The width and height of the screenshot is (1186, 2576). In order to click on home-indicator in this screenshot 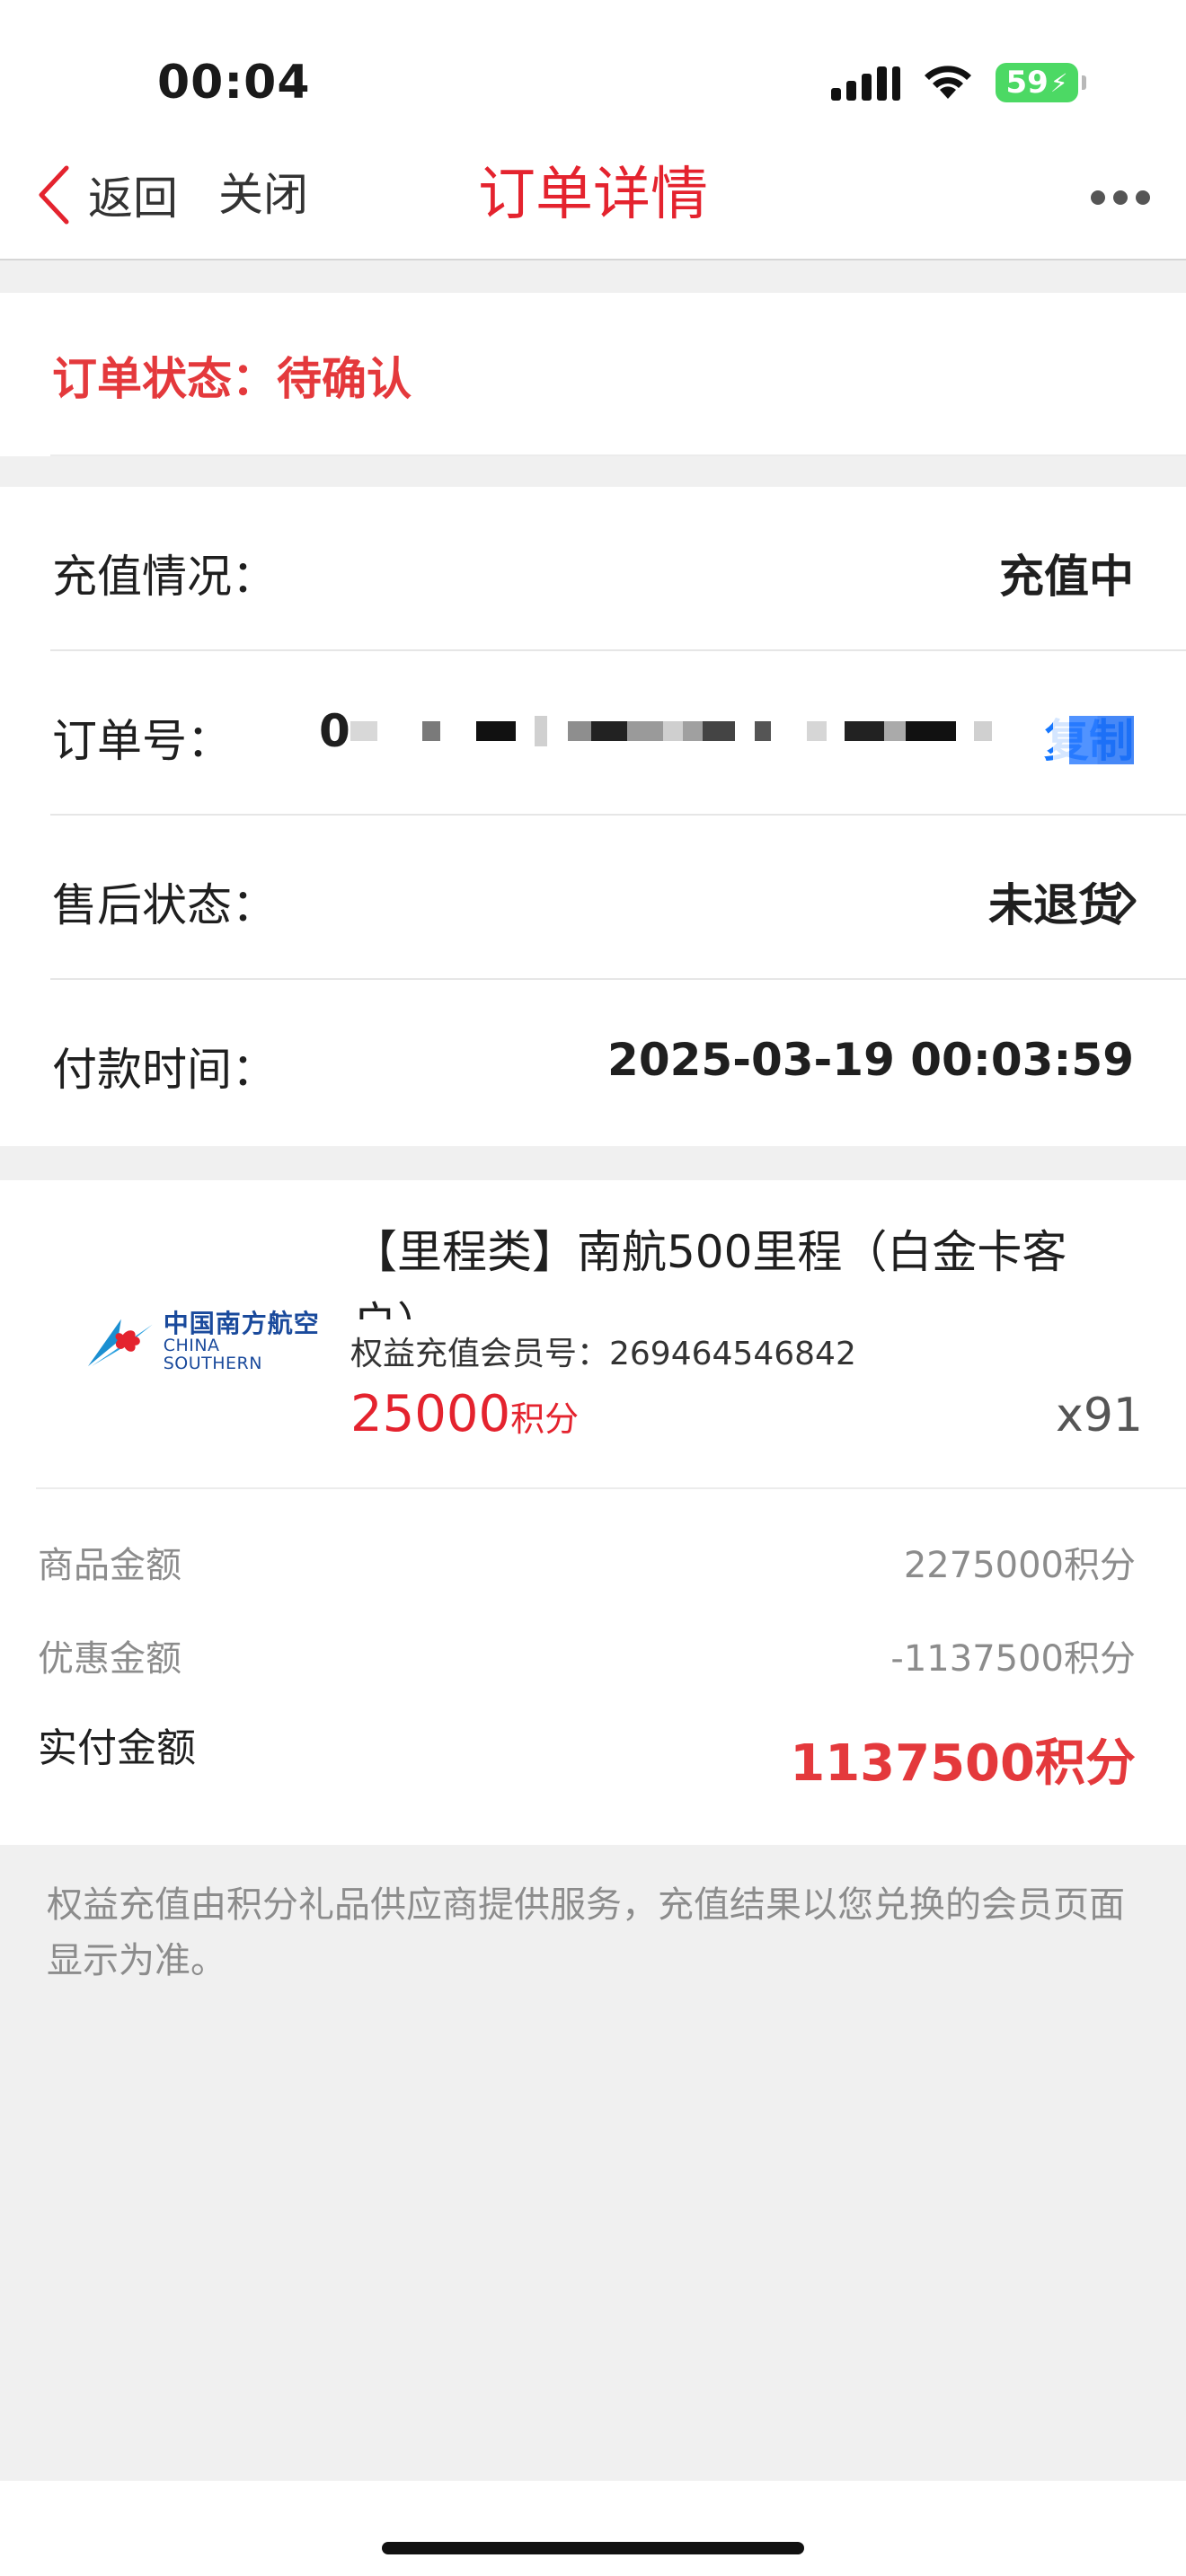, I will do `click(593, 2548)`.